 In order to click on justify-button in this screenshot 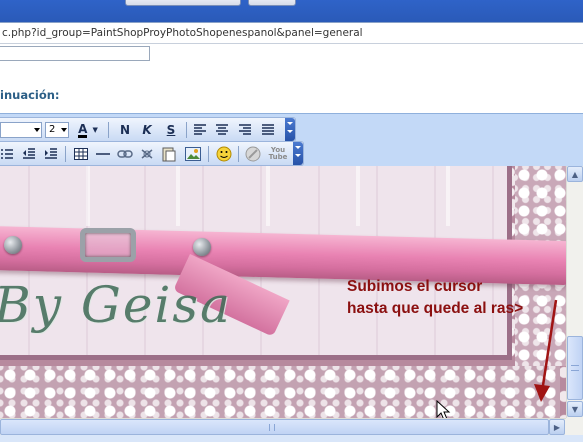, I will do `click(268, 130)`.